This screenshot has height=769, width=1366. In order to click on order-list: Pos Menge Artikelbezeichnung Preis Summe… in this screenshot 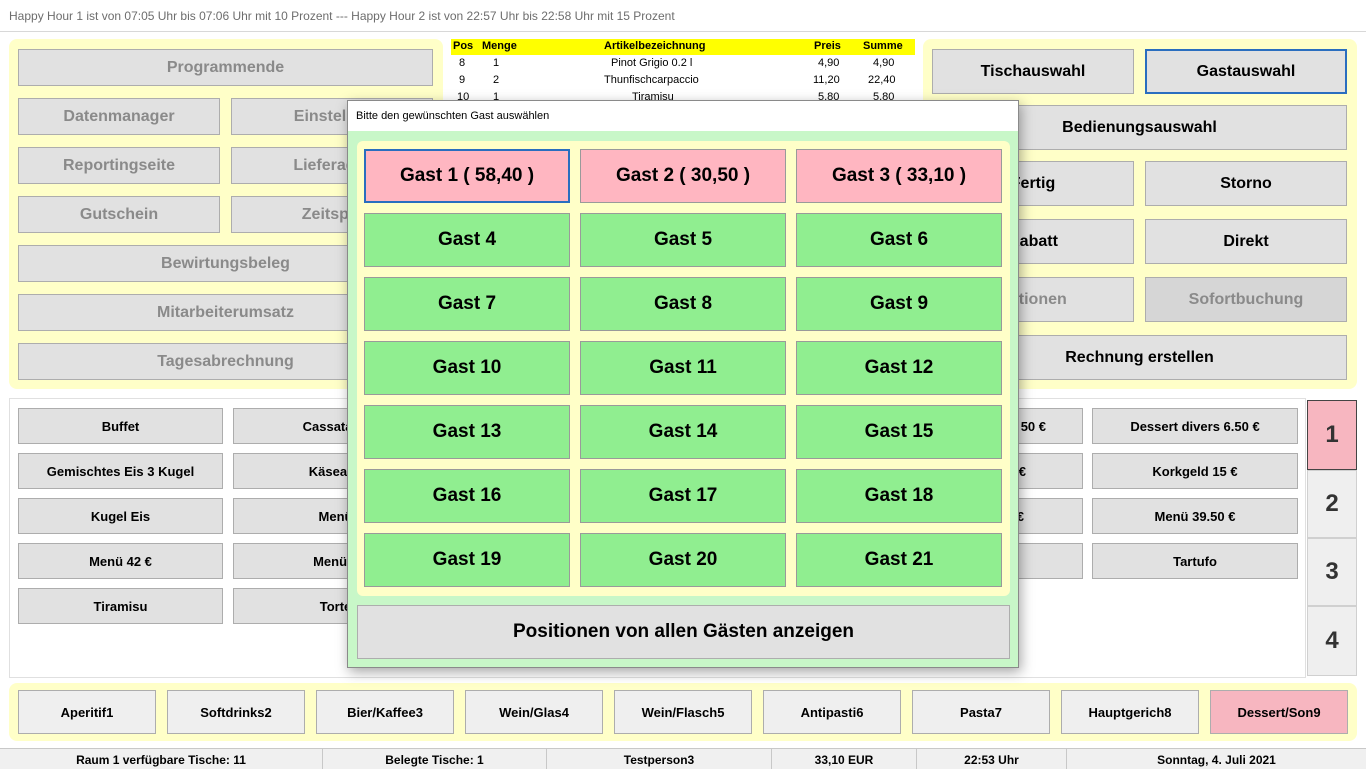, I will do `click(683, 71)`.